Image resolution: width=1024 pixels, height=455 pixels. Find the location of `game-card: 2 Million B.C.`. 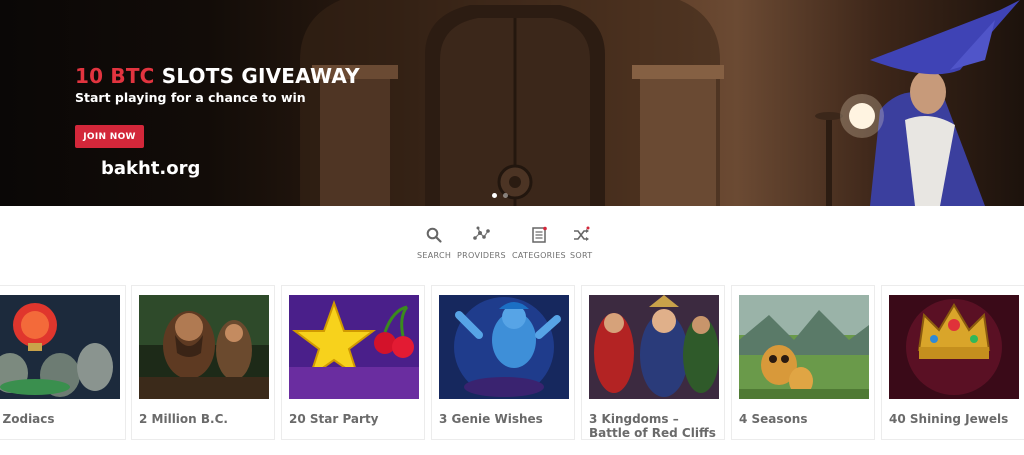

game-card: 2 Million B.C. is located at coordinates (203, 362).